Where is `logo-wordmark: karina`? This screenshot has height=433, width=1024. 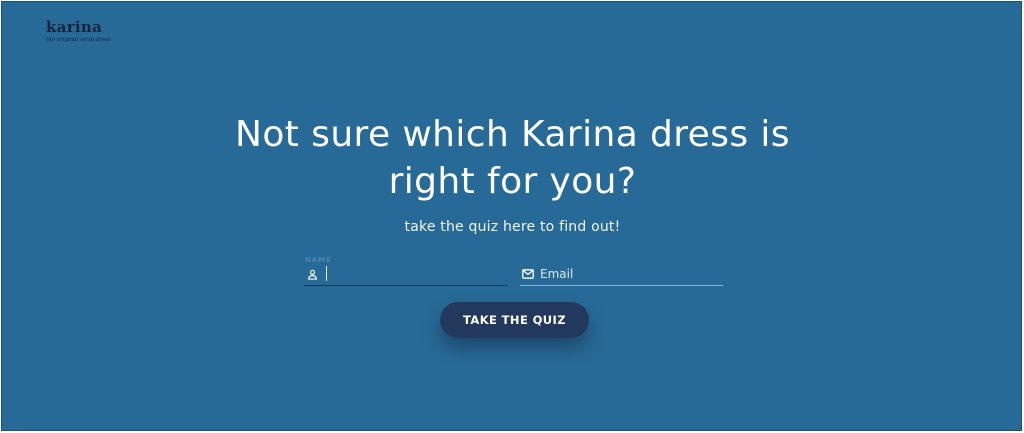 logo-wordmark: karina is located at coordinates (74, 27).